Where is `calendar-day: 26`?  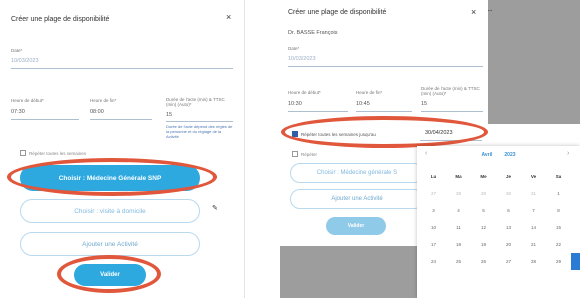
calendar-day: 26 is located at coordinates (483, 261).